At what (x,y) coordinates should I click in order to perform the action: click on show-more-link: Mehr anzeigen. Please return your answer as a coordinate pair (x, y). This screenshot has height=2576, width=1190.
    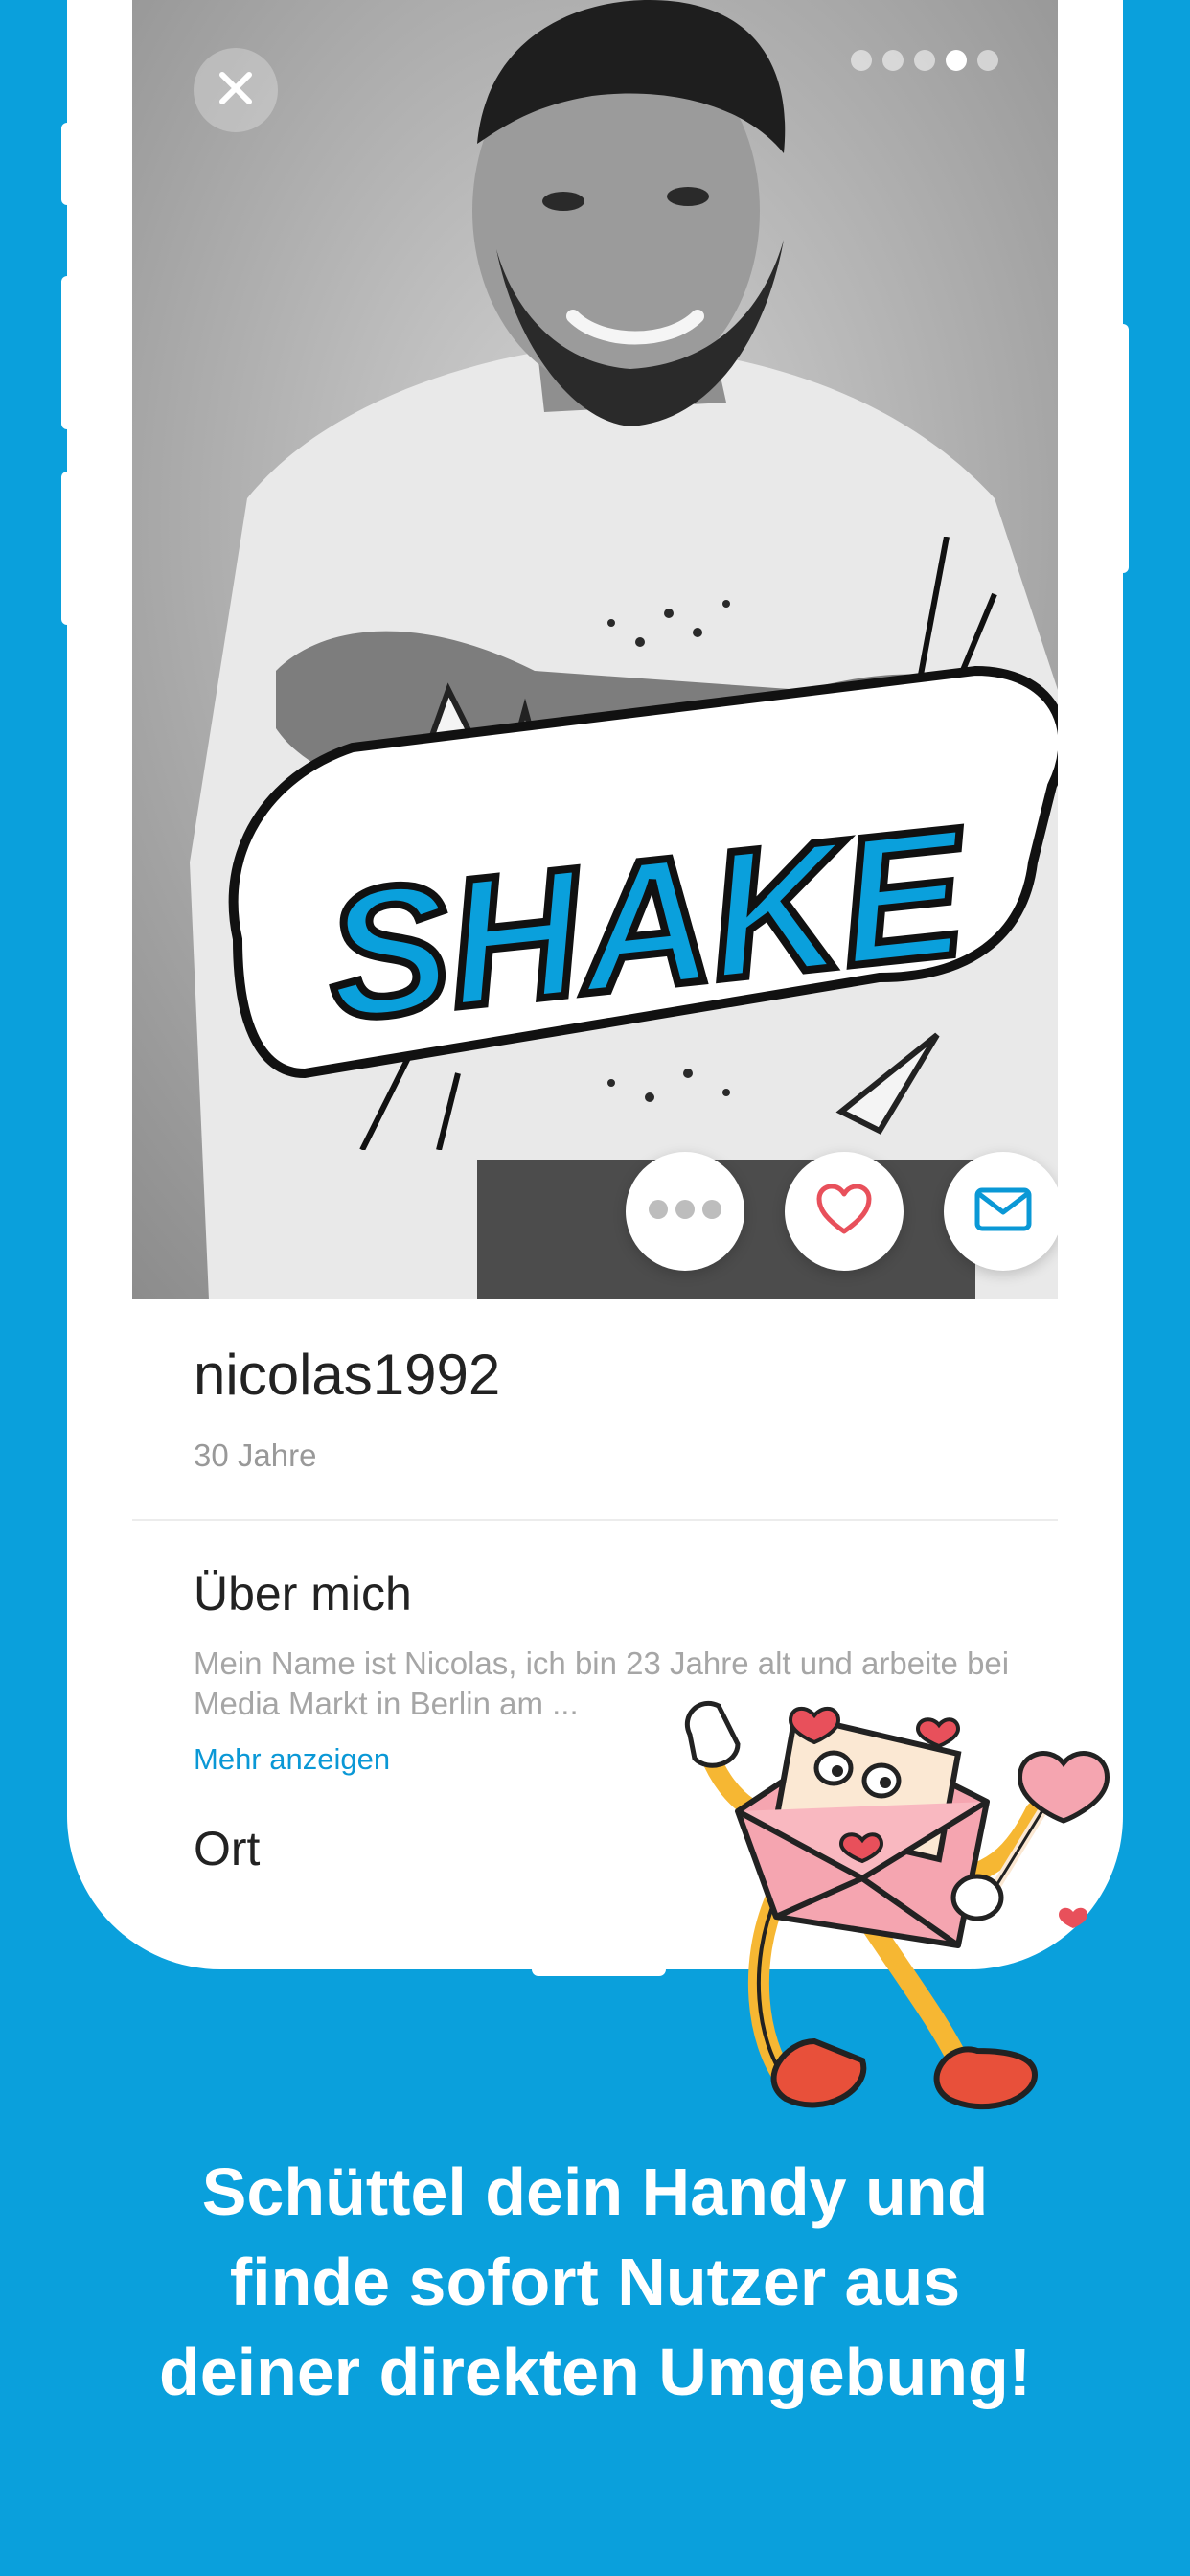
    Looking at the image, I should click on (292, 1759).